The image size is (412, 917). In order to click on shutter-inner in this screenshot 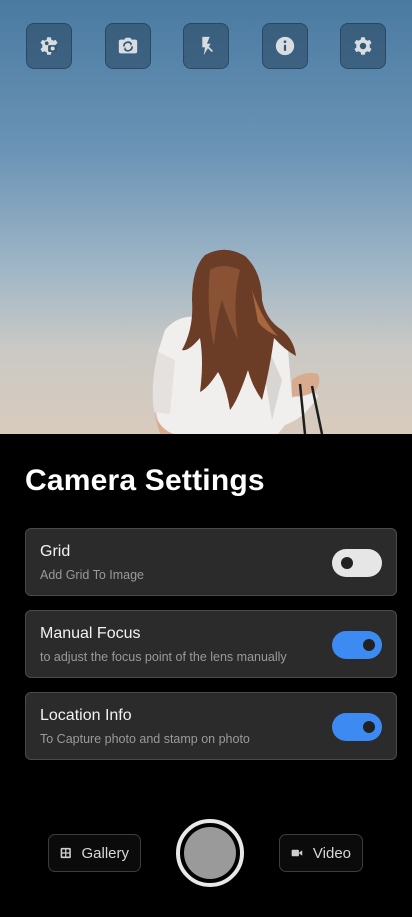, I will do `click(210, 853)`.